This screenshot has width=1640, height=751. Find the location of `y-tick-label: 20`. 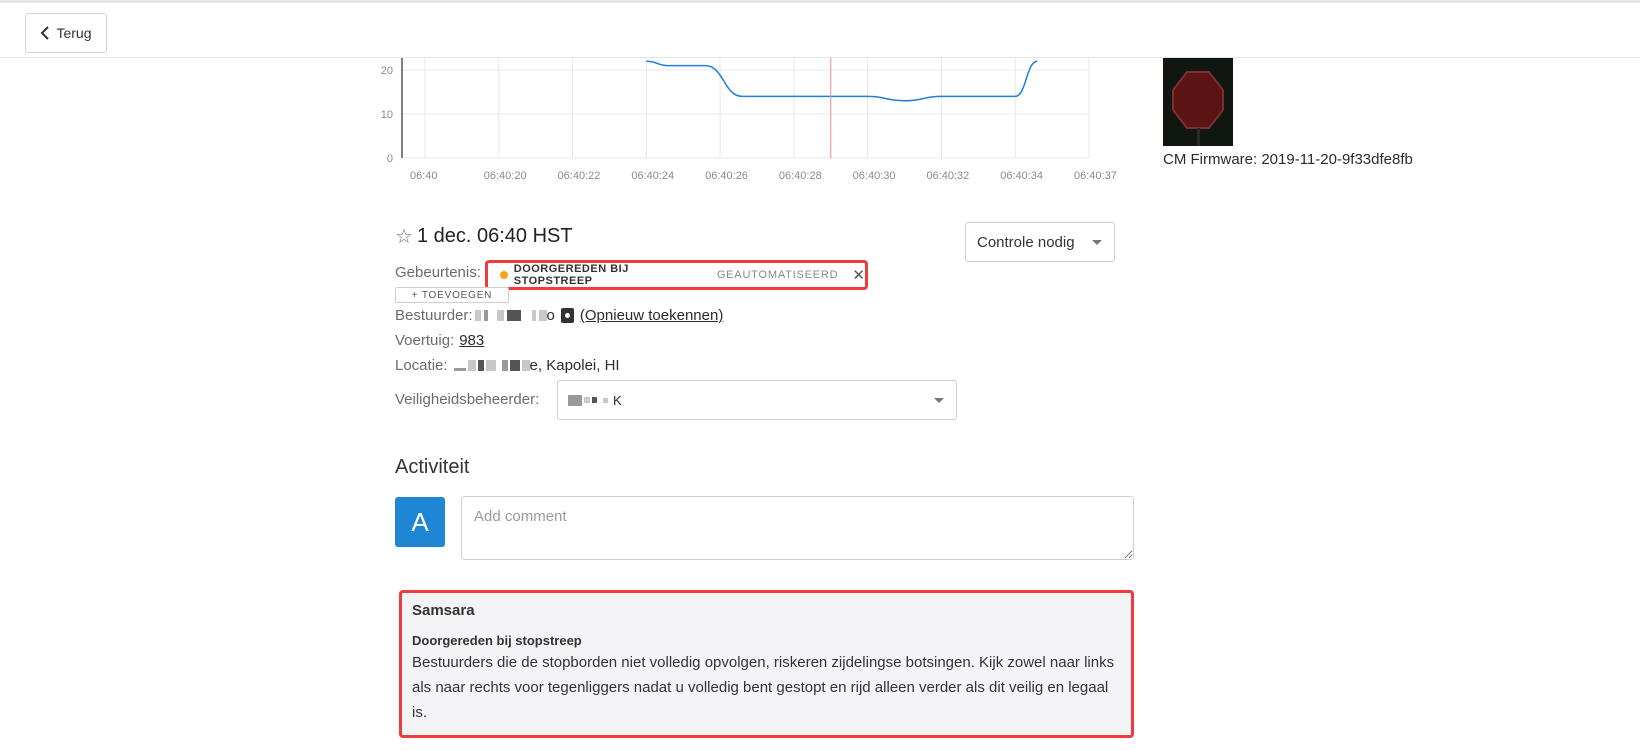

y-tick-label: 20 is located at coordinates (387, 71).